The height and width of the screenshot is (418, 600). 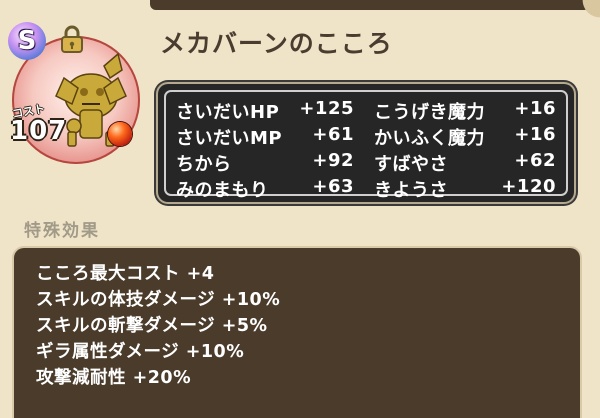 What do you see at coordinates (152, 326) in the screenshot?
I see `effect-line: スキルの斬撃ダメージ +5%` at bounding box center [152, 326].